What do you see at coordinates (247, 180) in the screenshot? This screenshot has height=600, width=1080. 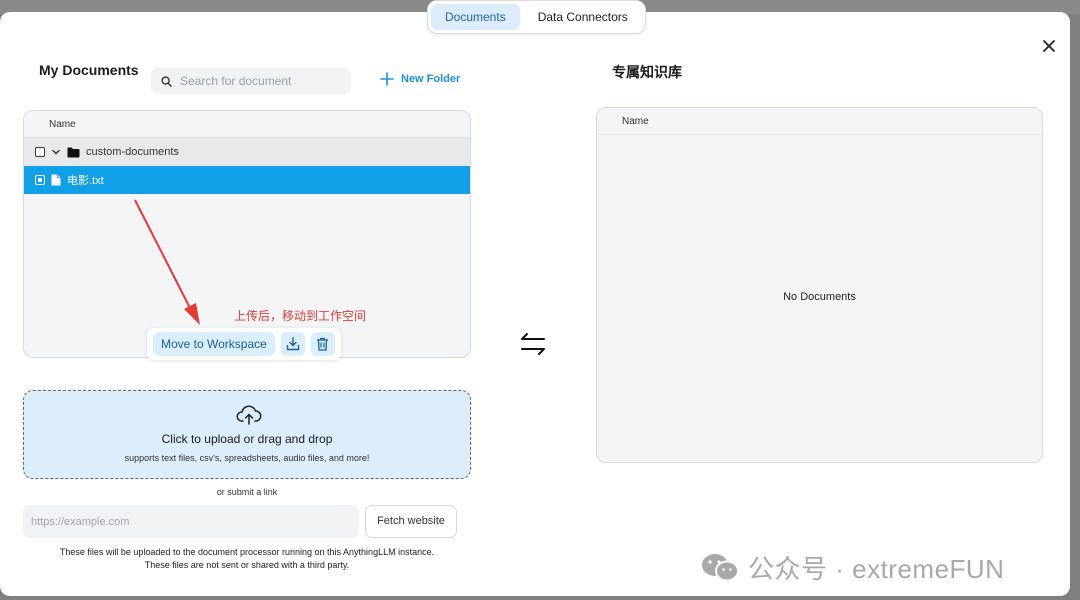 I see `file-row: 电影.txt` at bounding box center [247, 180].